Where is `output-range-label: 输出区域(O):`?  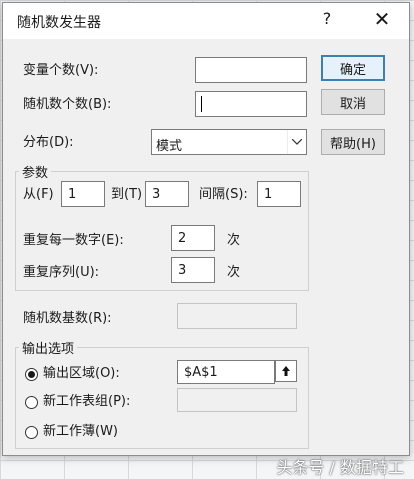
output-range-label: 输出区域(O): is located at coordinates (81, 373).